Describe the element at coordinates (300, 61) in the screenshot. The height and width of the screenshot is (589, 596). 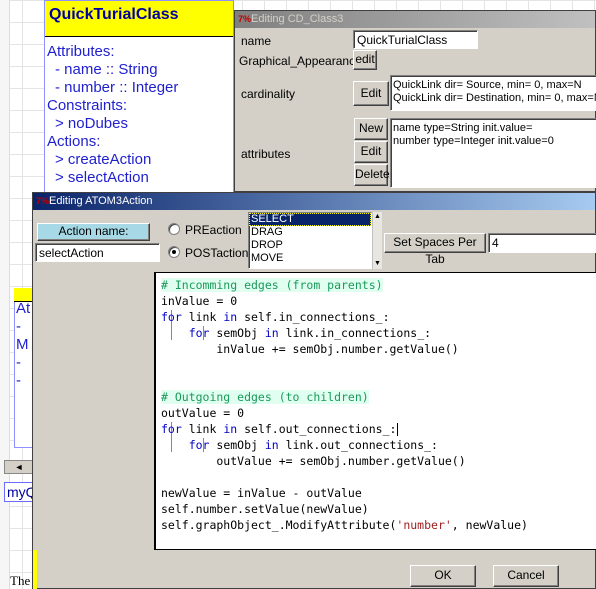
I see `graphical-appearance-label: Graphical_Appearance` at that location.